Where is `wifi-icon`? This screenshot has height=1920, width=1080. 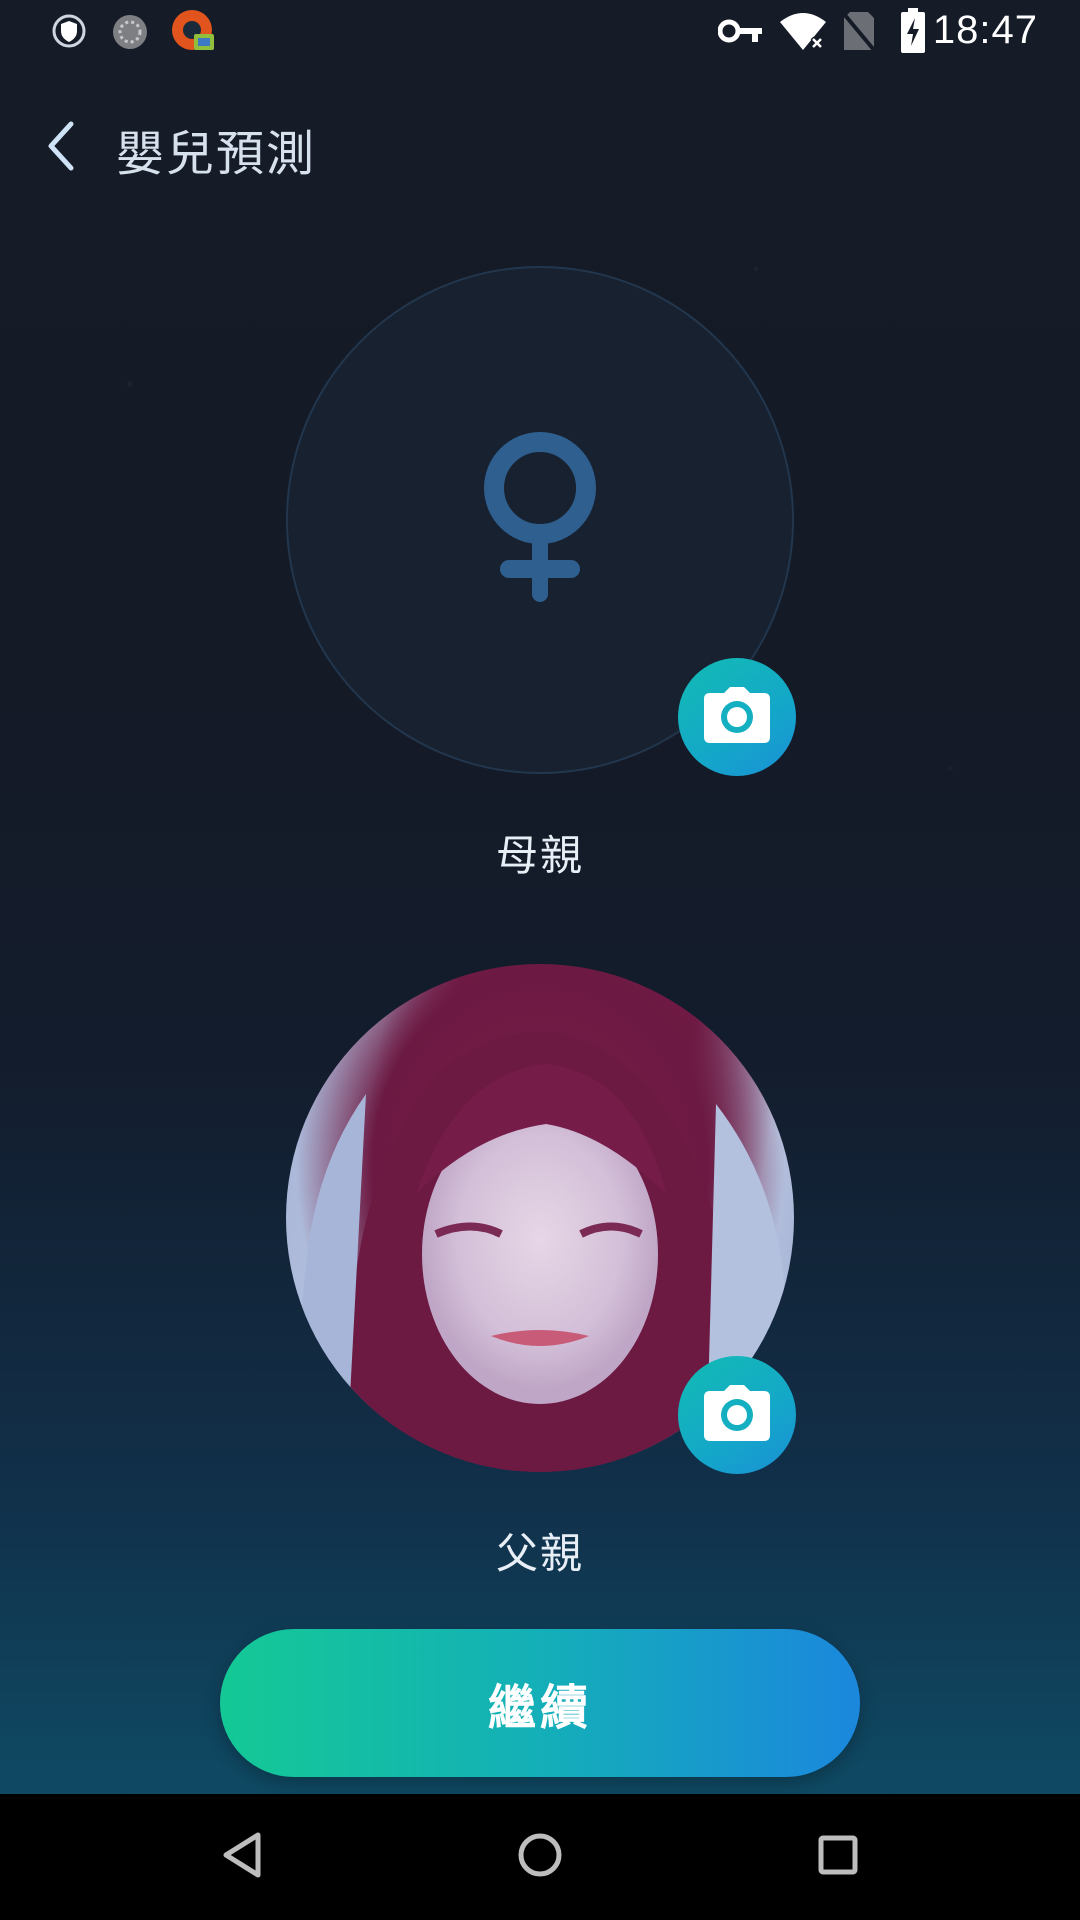 wifi-icon is located at coordinates (803, 34).